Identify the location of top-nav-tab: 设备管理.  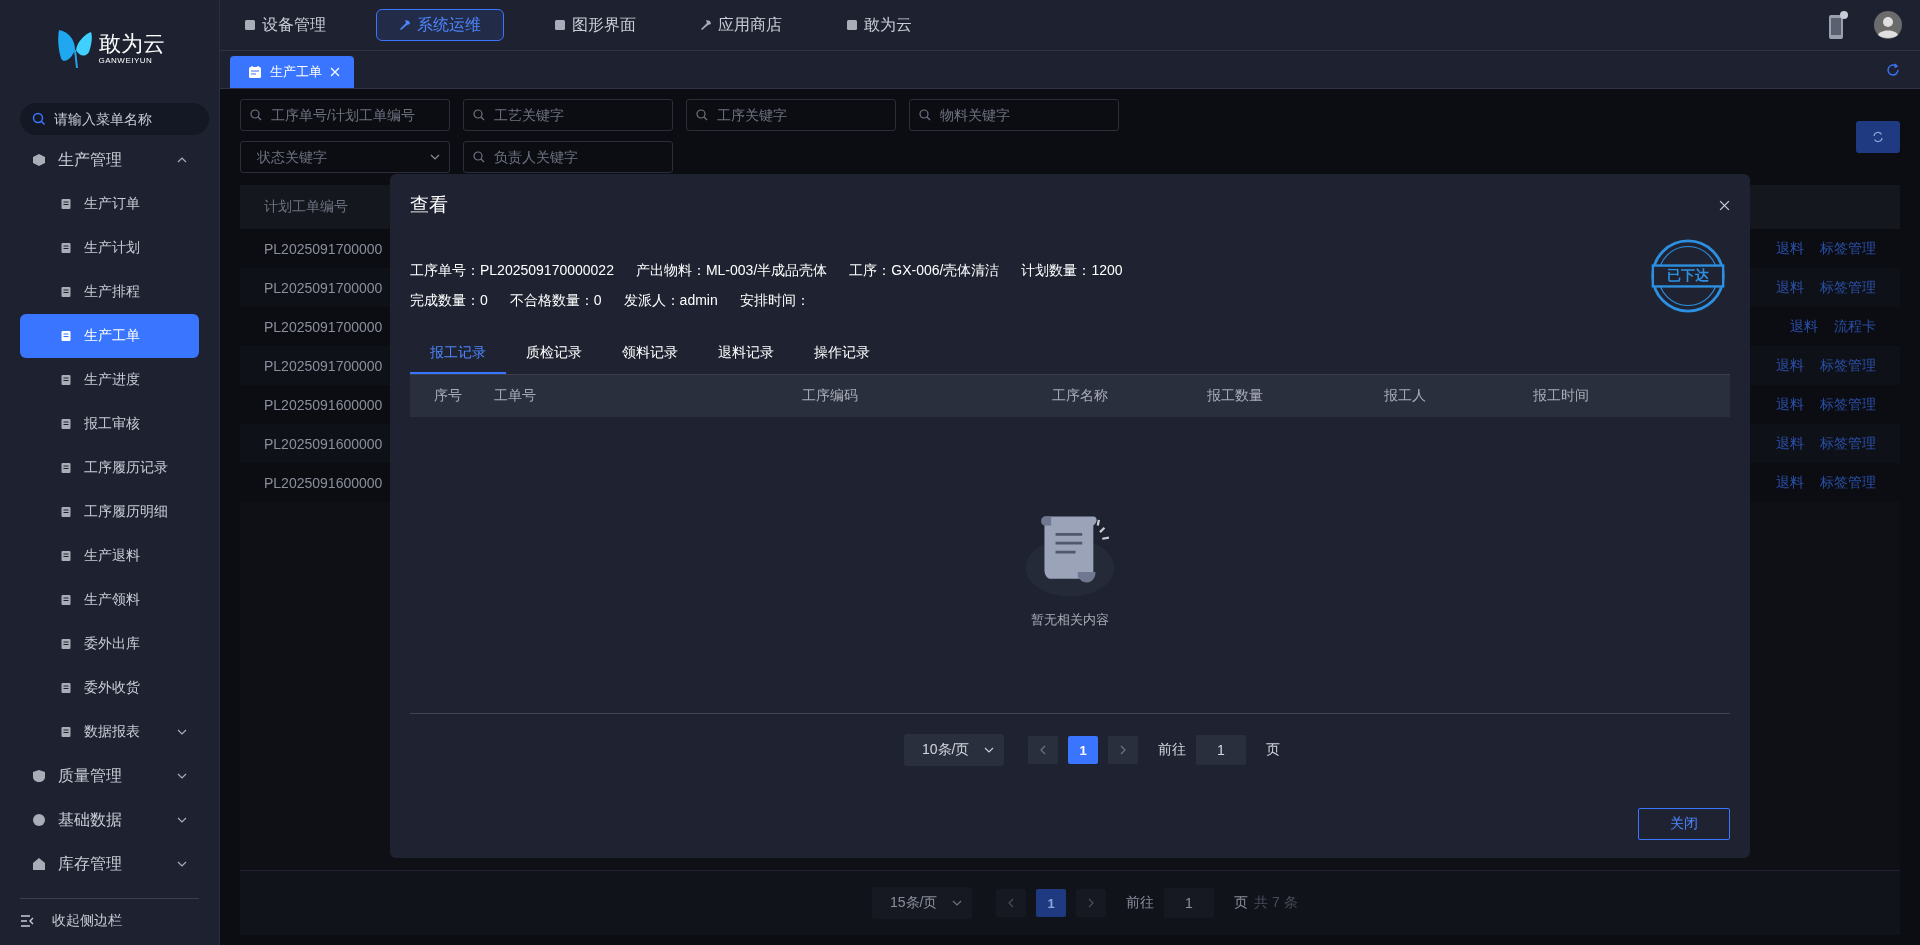
(285, 25).